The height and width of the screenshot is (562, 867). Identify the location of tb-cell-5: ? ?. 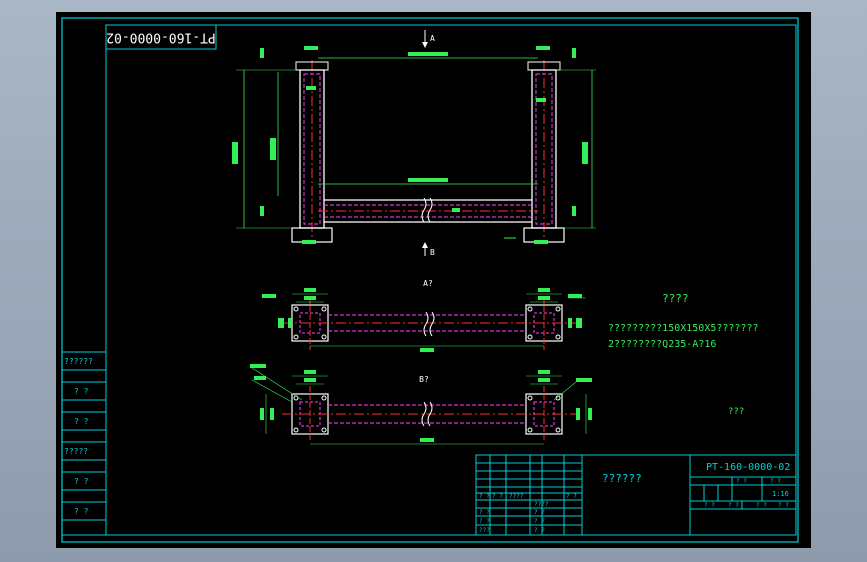
(571, 496).